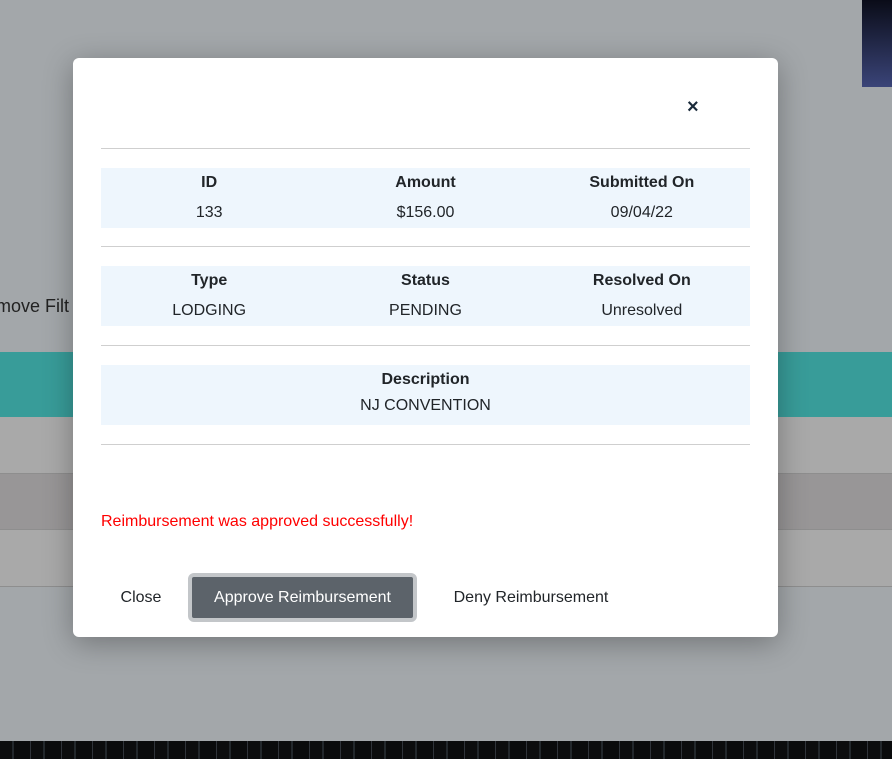  I want to click on field-value: LODGING, so click(209, 310).